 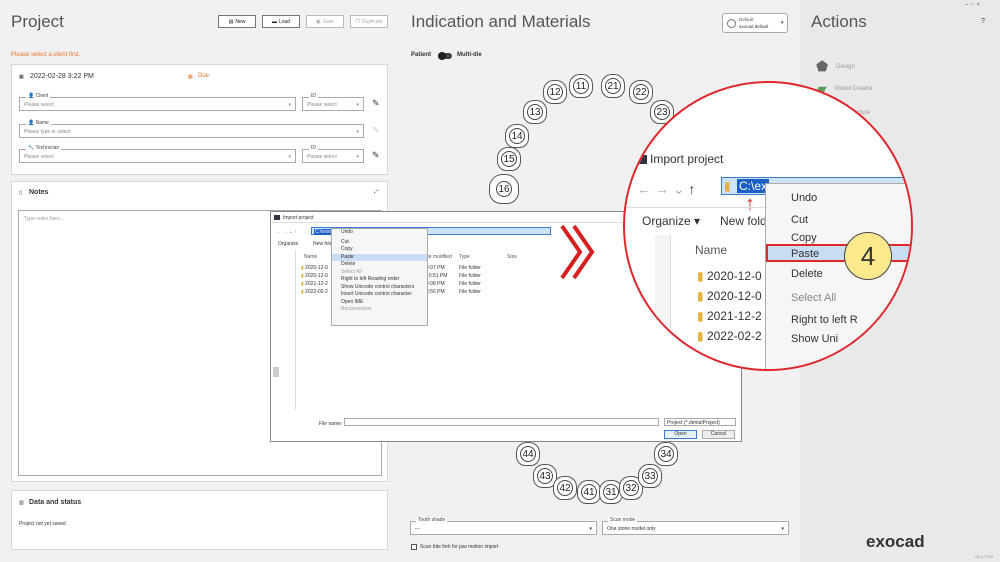 What do you see at coordinates (379, 273) in the screenshot?
I see `menu-select-all: Select All` at bounding box center [379, 273].